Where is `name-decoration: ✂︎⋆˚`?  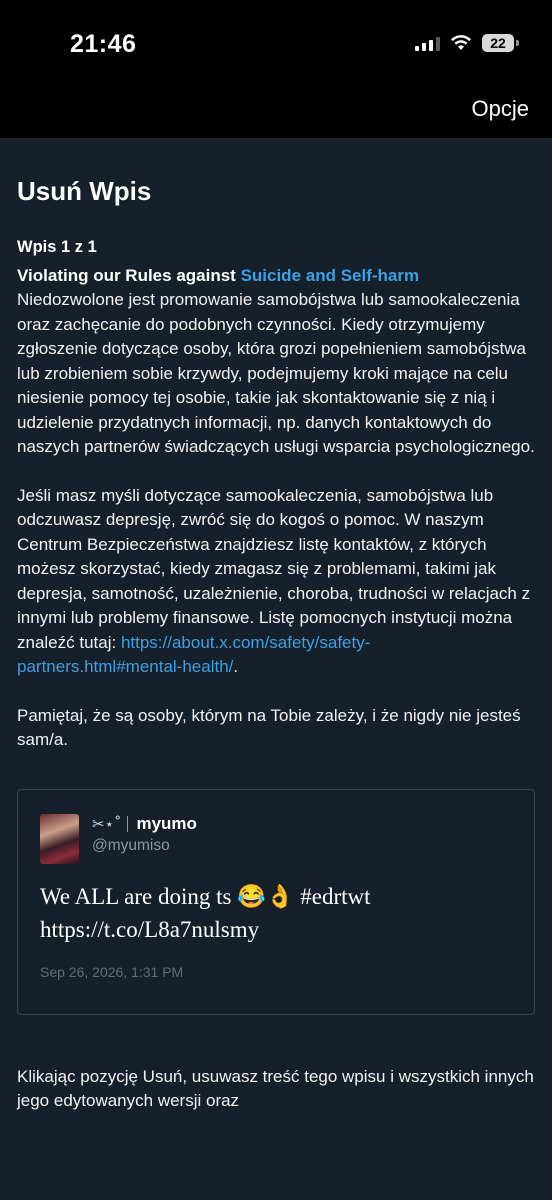
name-decoration: ✂︎⋆˚ is located at coordinates (107, 823).